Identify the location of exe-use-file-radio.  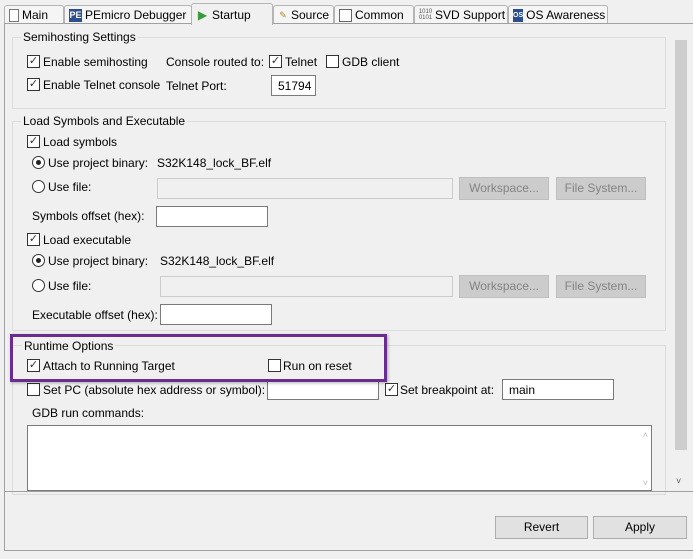
(38, 285).